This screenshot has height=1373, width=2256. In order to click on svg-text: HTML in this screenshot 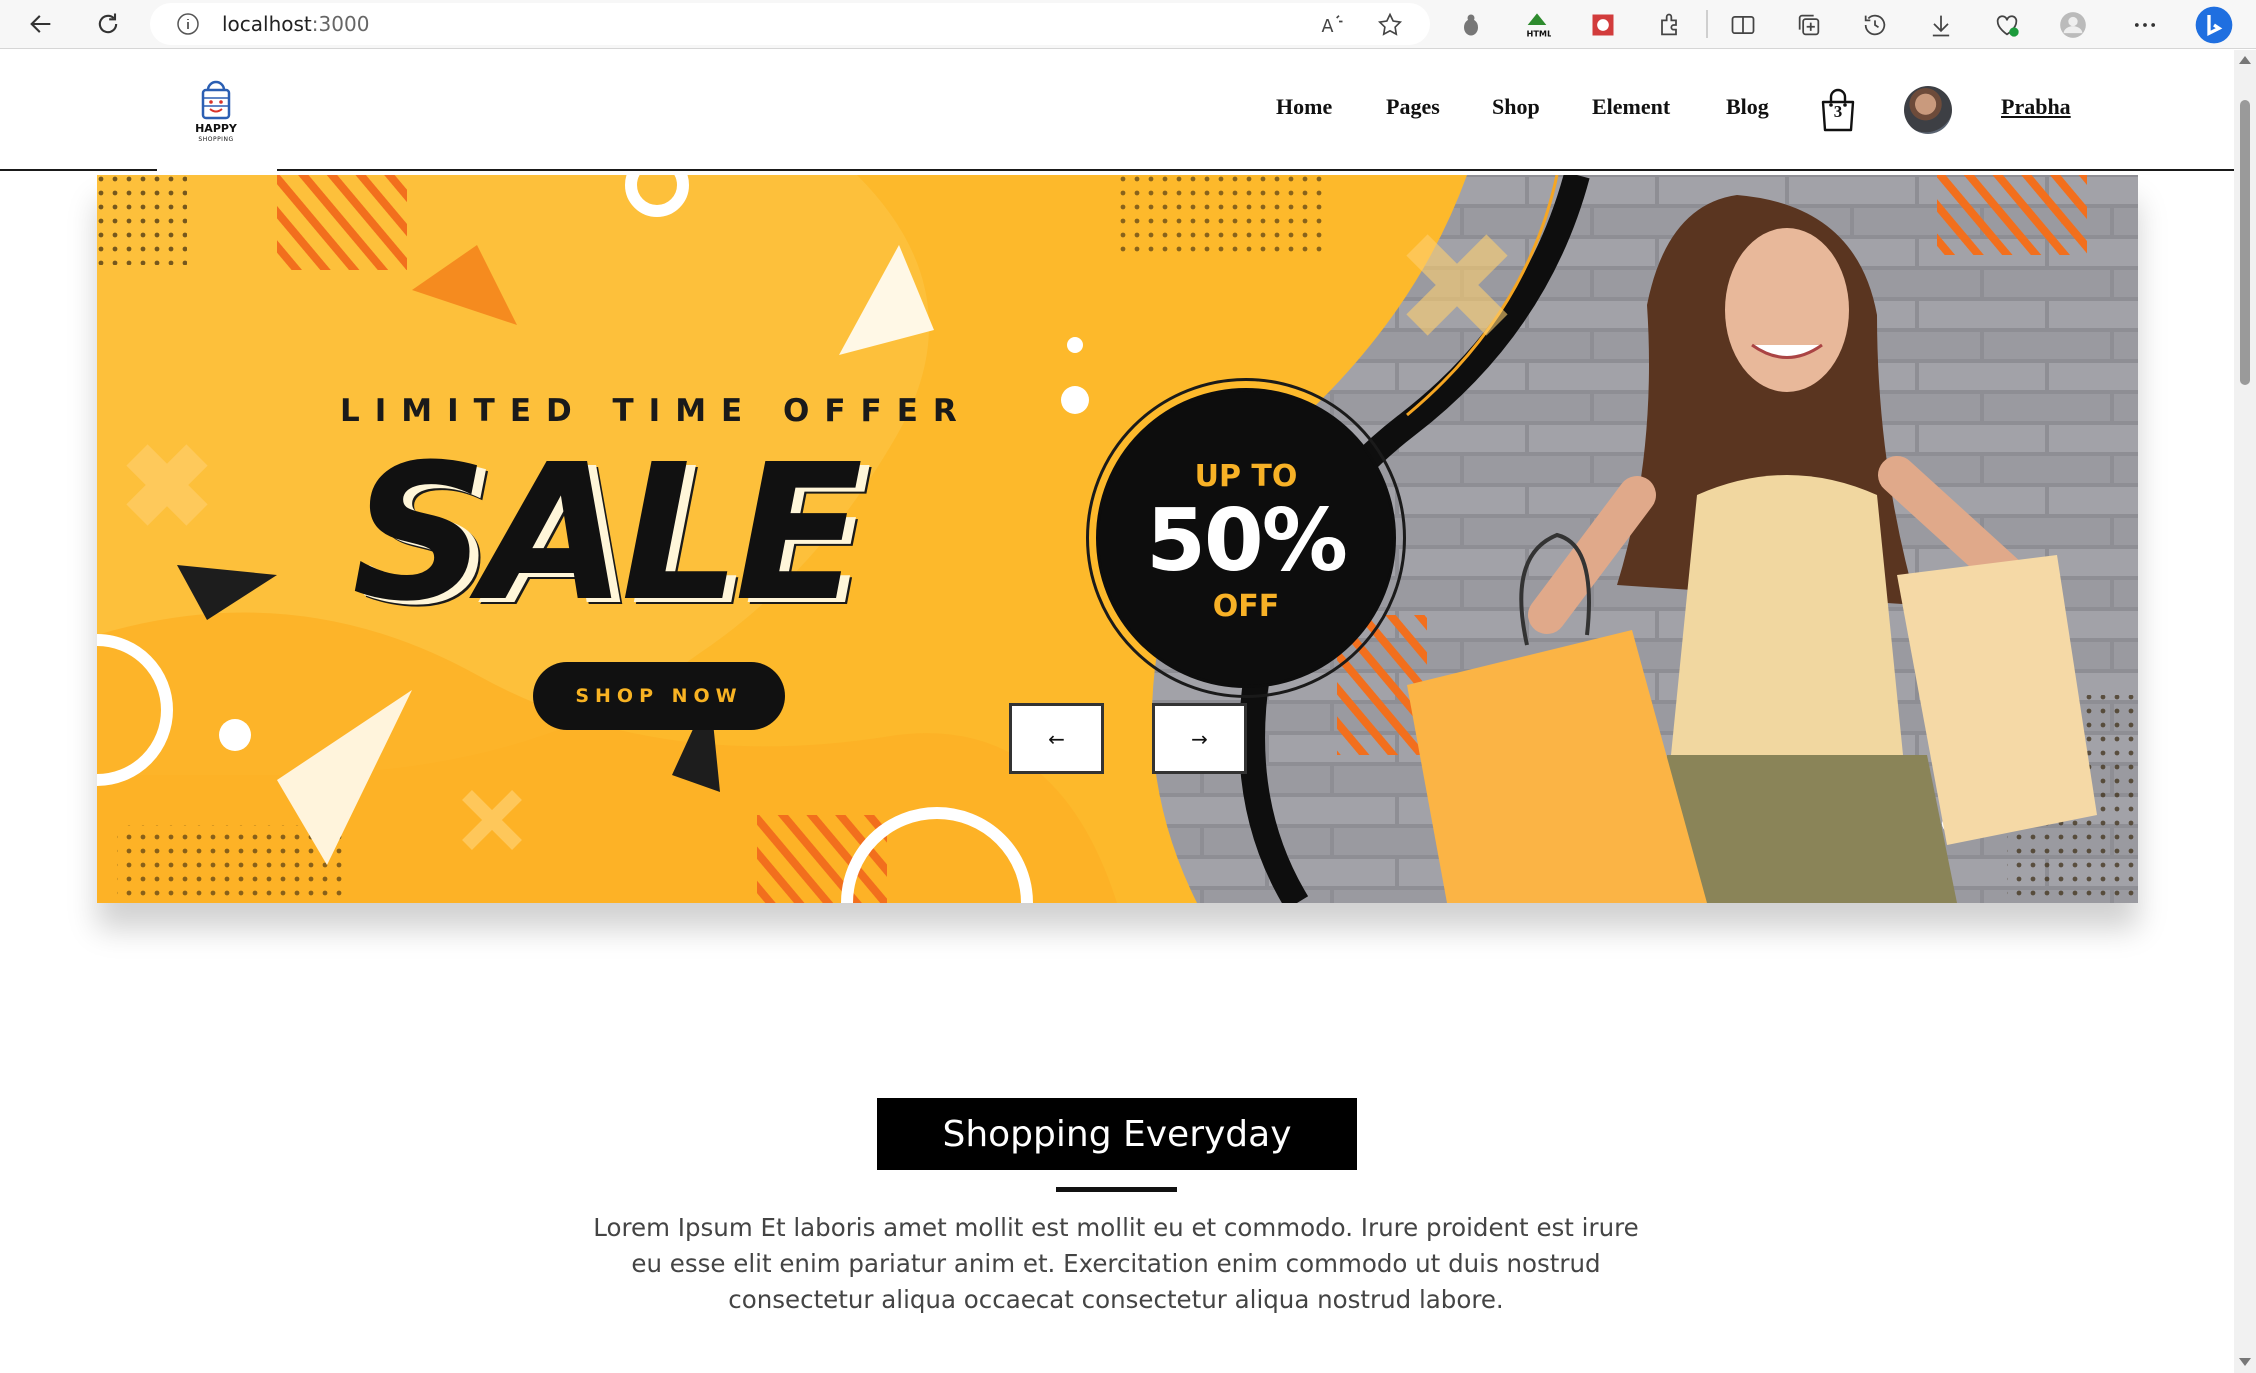, I will do `click(1539, 34)`.